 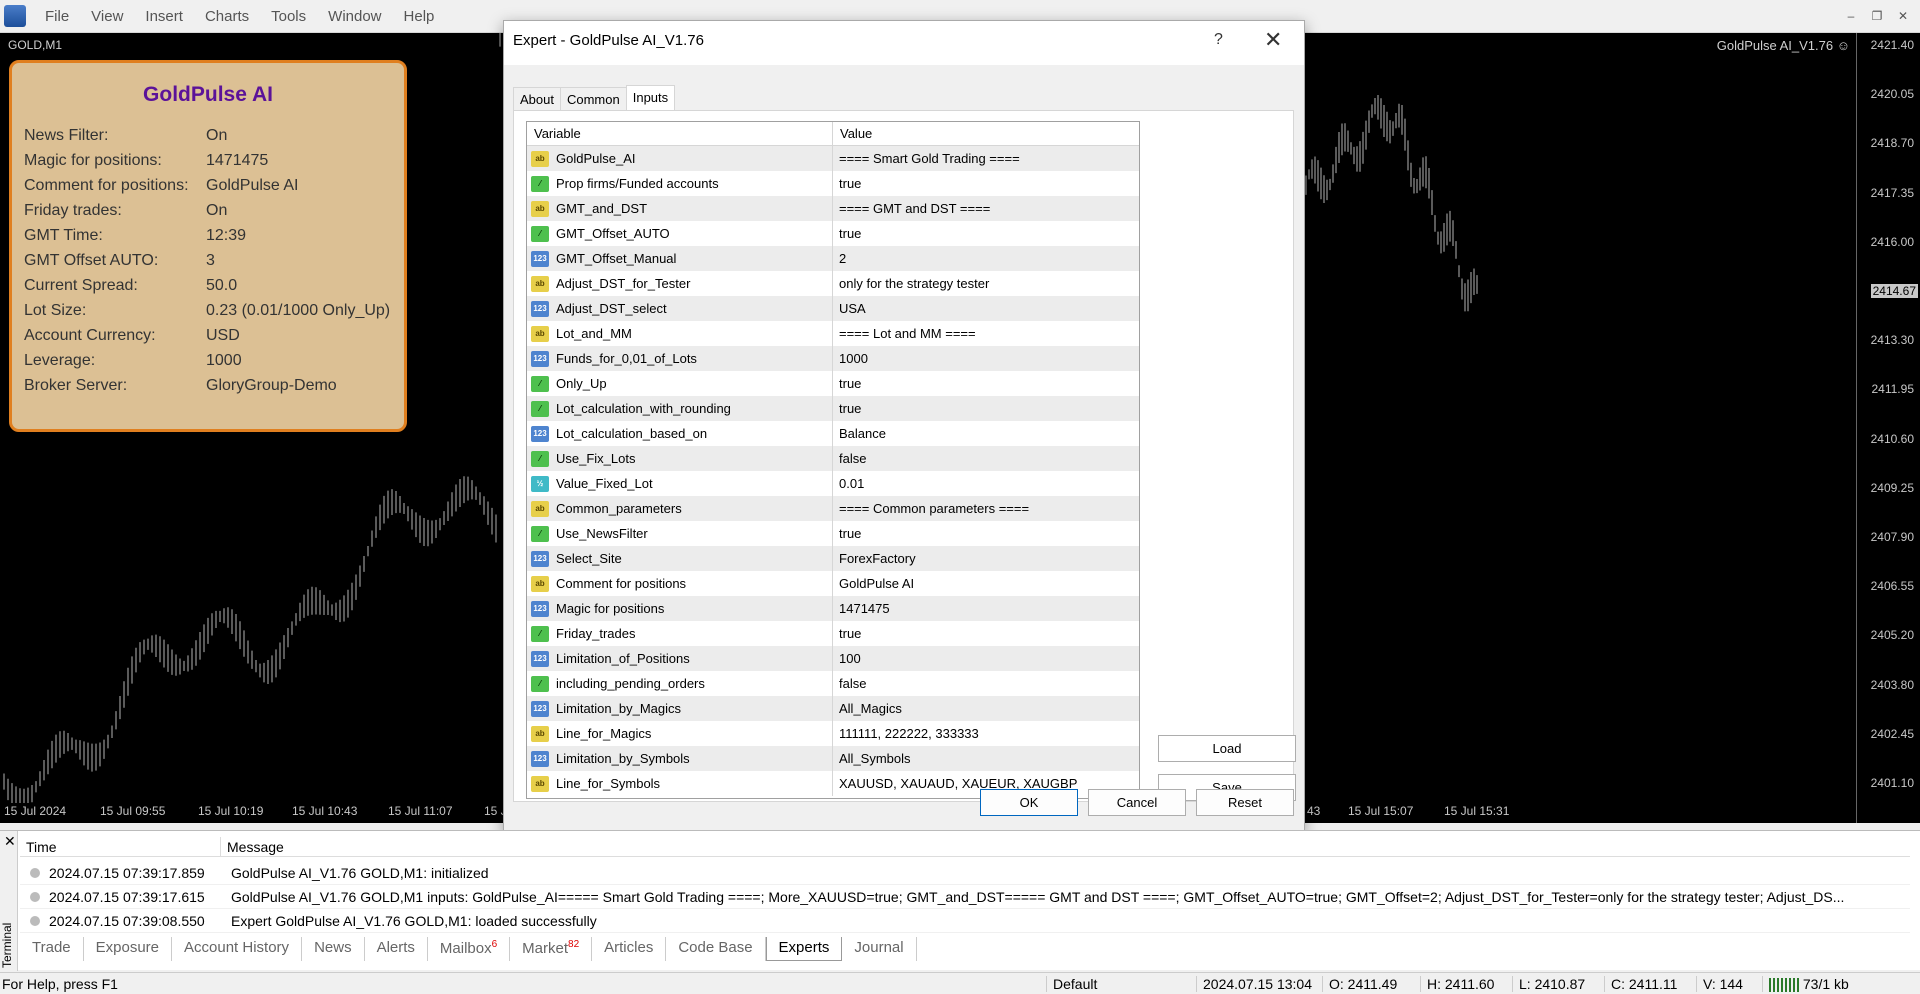 I want to click on input-row: ⁄ Use_NewsFilter true, so click(x=833, y=533).